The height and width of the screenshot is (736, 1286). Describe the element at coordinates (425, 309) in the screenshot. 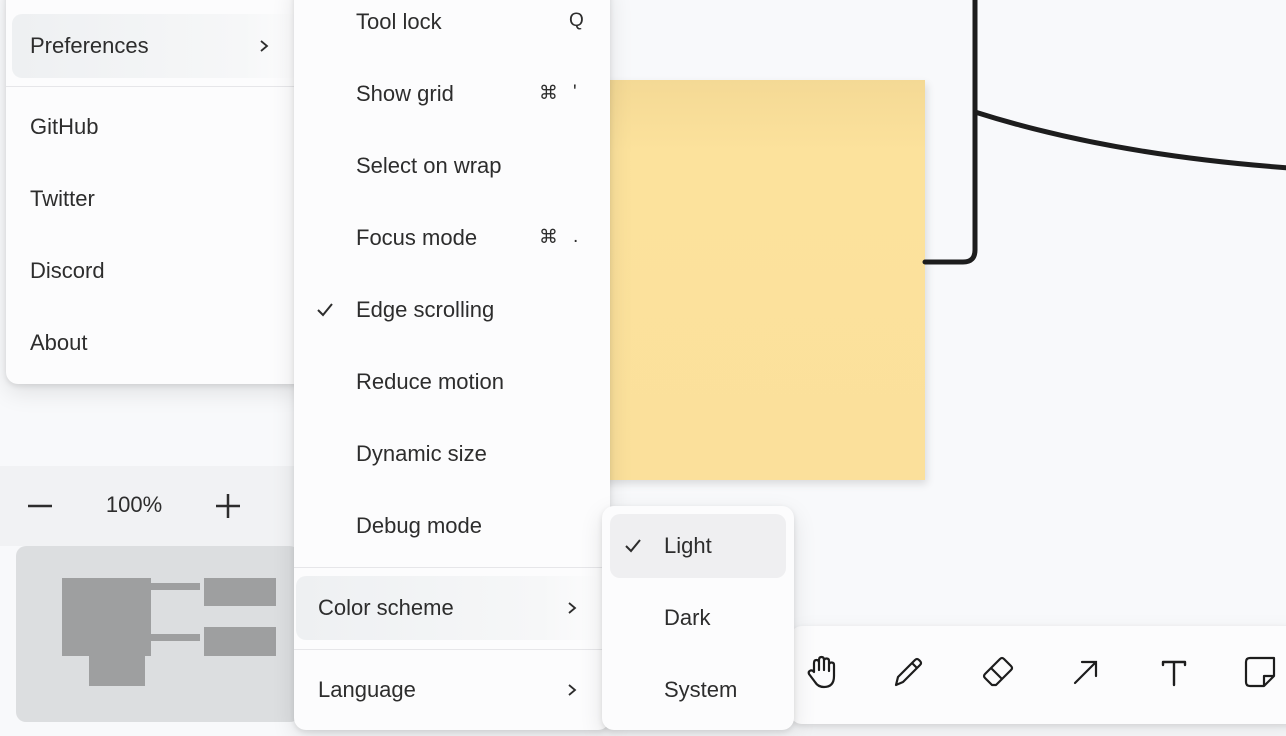

I see `menu-item-label: Edge scrolling` at that location.